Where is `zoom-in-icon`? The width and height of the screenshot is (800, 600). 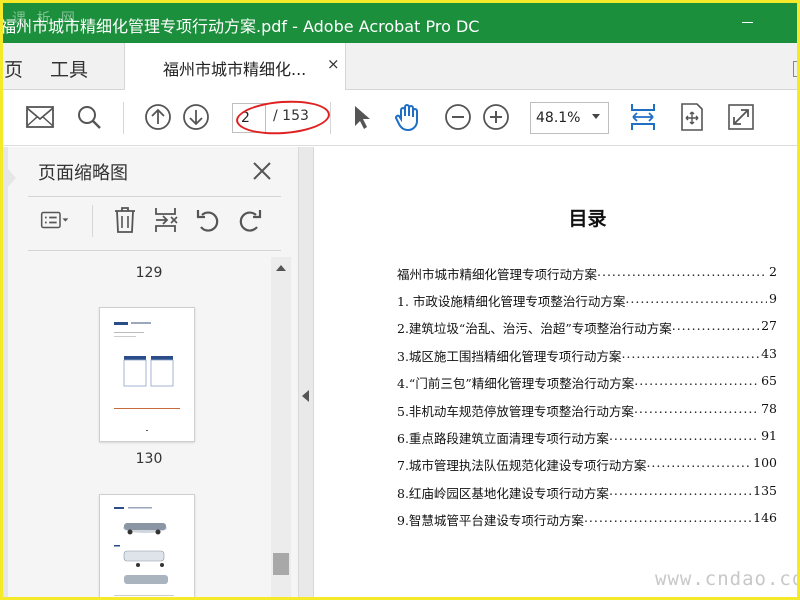 zoom-in-icon is located at coordinates (496, 117).